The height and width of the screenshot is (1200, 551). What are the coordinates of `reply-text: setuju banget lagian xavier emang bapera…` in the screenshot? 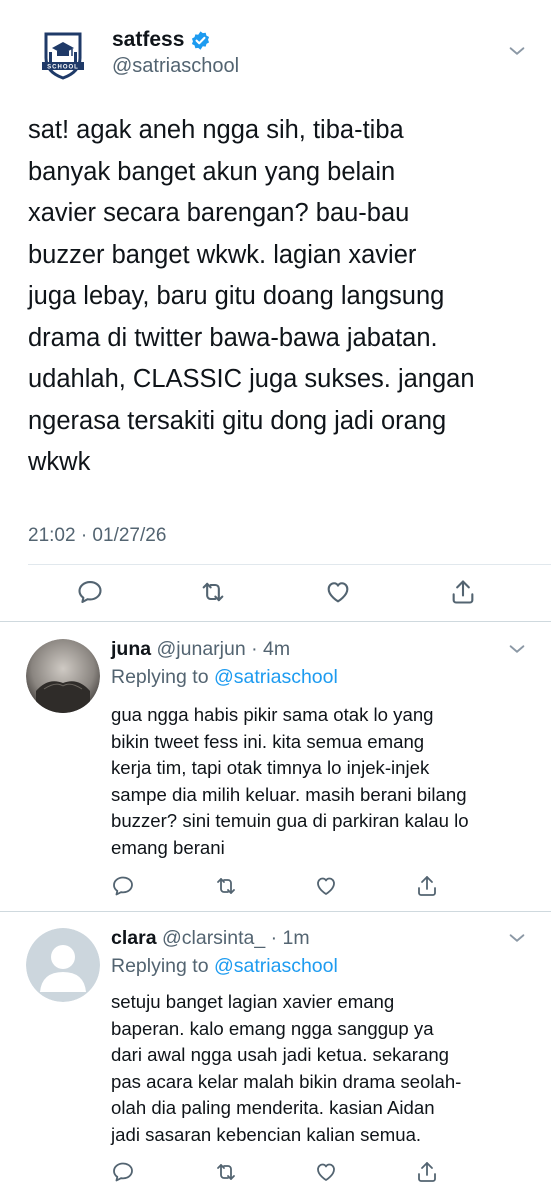 It's located at (286, 1068).